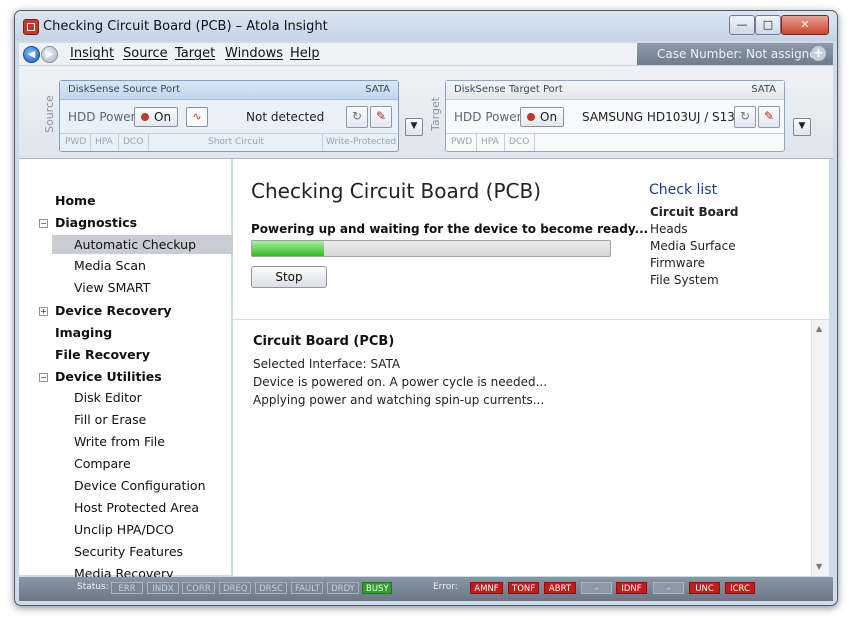  I want to click on case-number-label: Case Number: Not assigned, so click(741, 54).